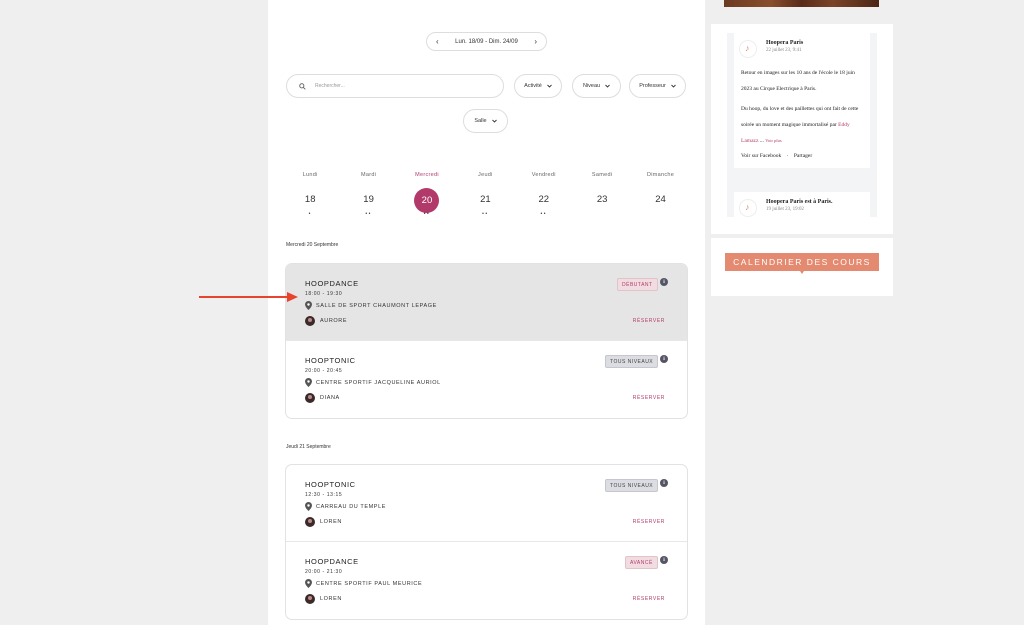  What do you see at coordinates (437, 41) in the screenshot?
I see `prev-week-icon: ‹` at bounding box center [437, 41].